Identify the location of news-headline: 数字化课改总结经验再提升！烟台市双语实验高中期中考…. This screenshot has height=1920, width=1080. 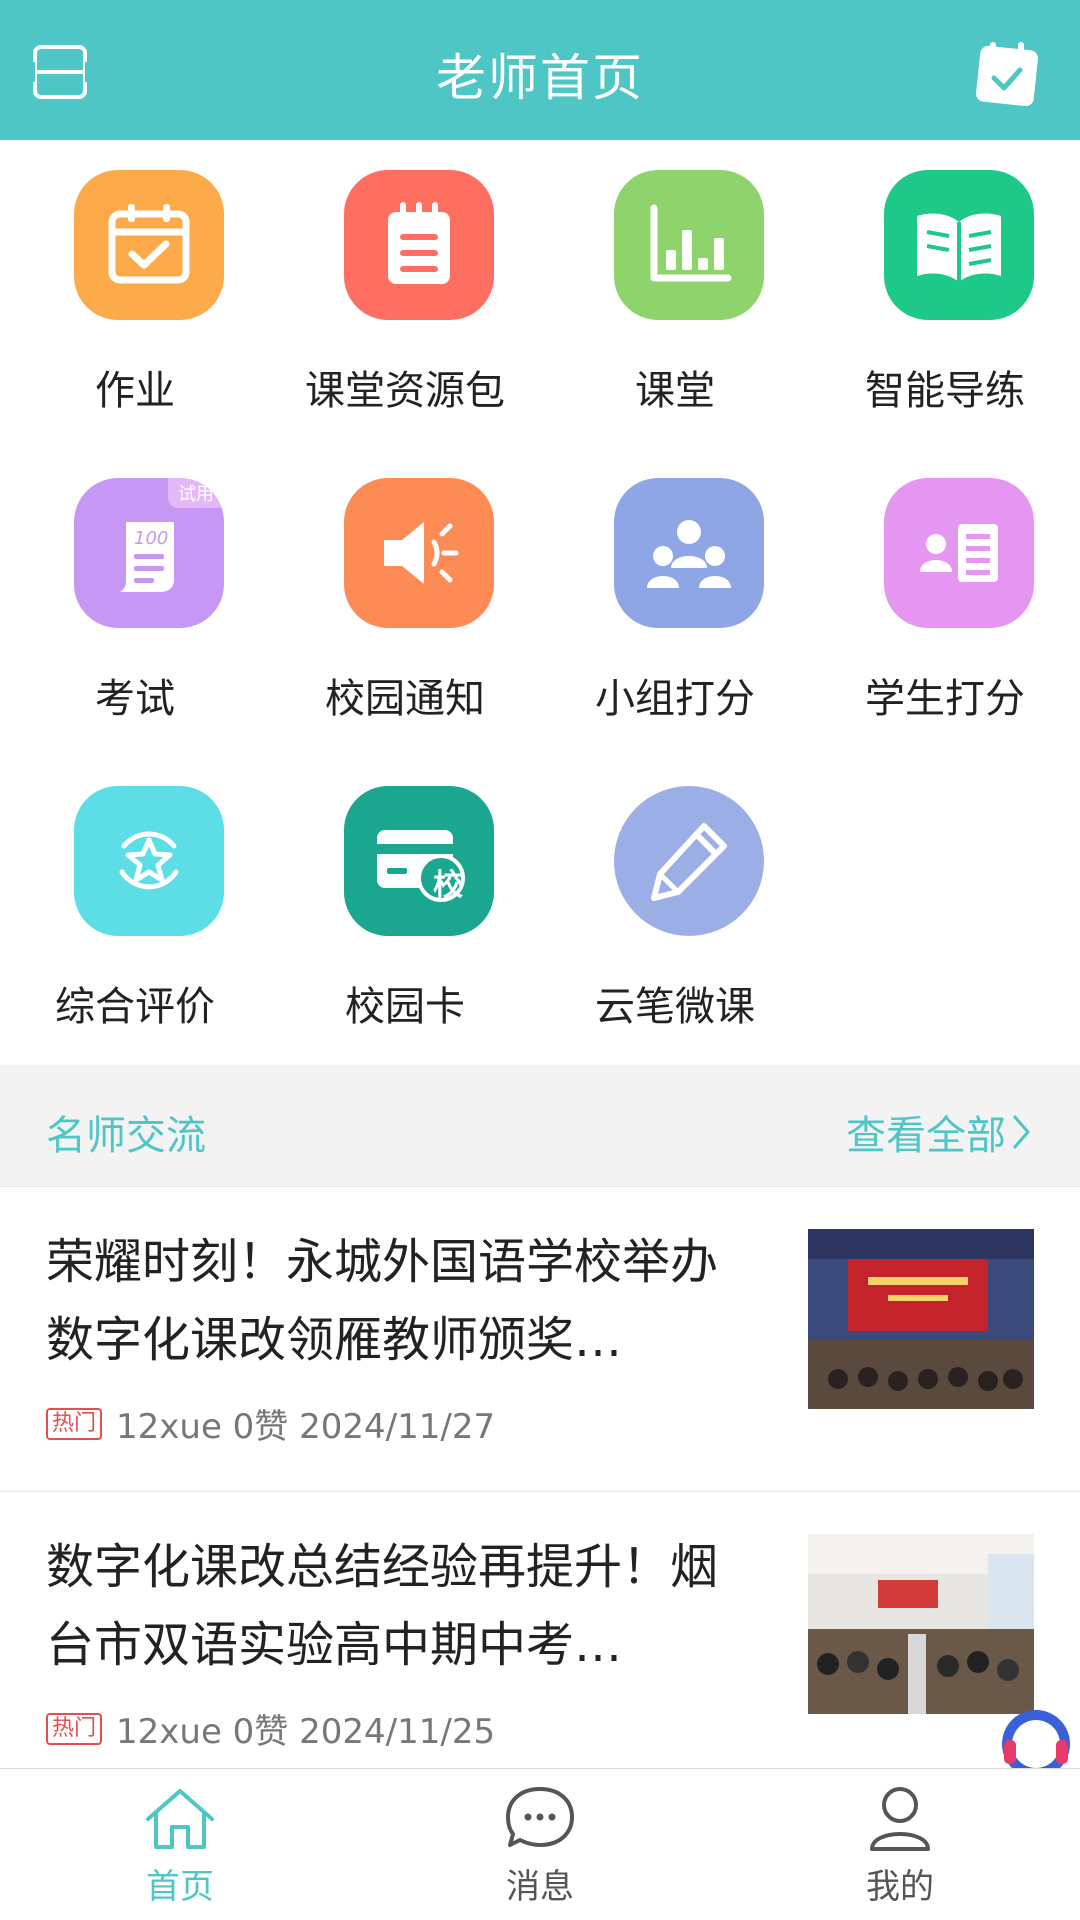
(382, 1606).